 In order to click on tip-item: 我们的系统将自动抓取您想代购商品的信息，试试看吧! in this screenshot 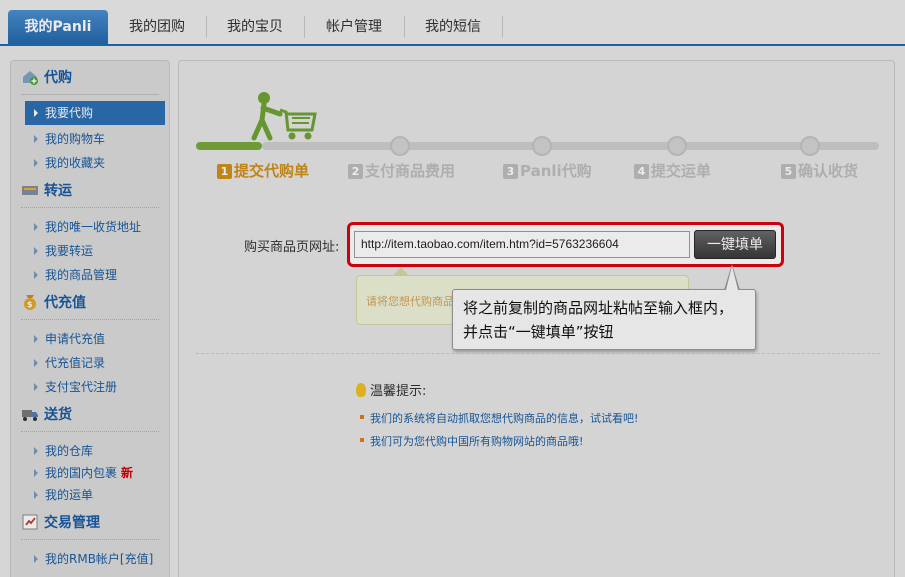, I will do `click(499, 418)`.